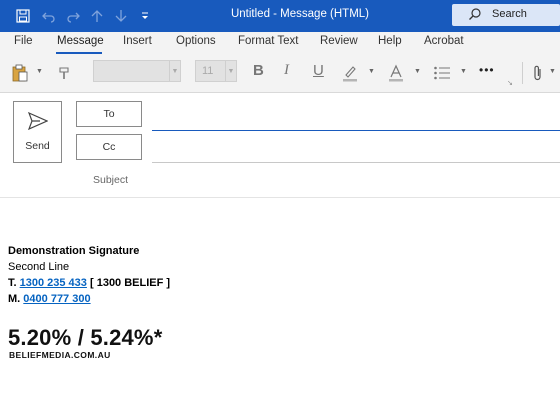  What do you see at coordinates (56, 299) in the screenshot?
I see `mobile-link: 0400 777 300` at bounding box center [56, 299].